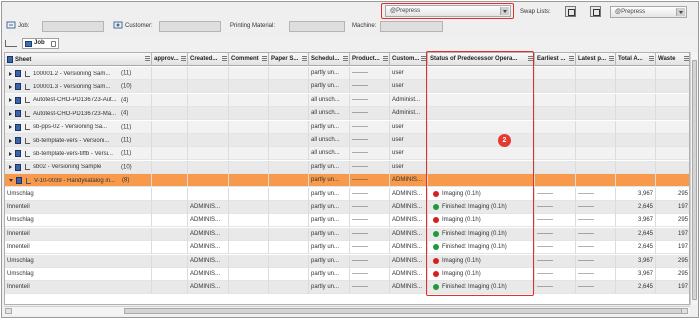  What do you see at coordinates (78, 114) in the screenshot?
I see `cell-sheet: Autotest-CHO-PD136723-Ma... (4)` at bounding box center [78, 114].